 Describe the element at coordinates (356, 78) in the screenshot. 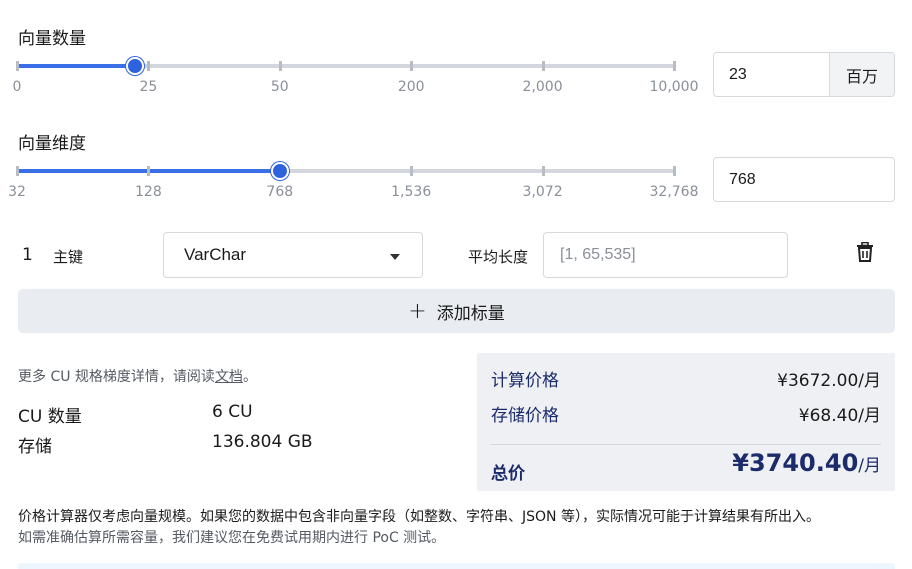

I see `vector-count-slider: 0 25 50 200 2,000 10,000` at that location.